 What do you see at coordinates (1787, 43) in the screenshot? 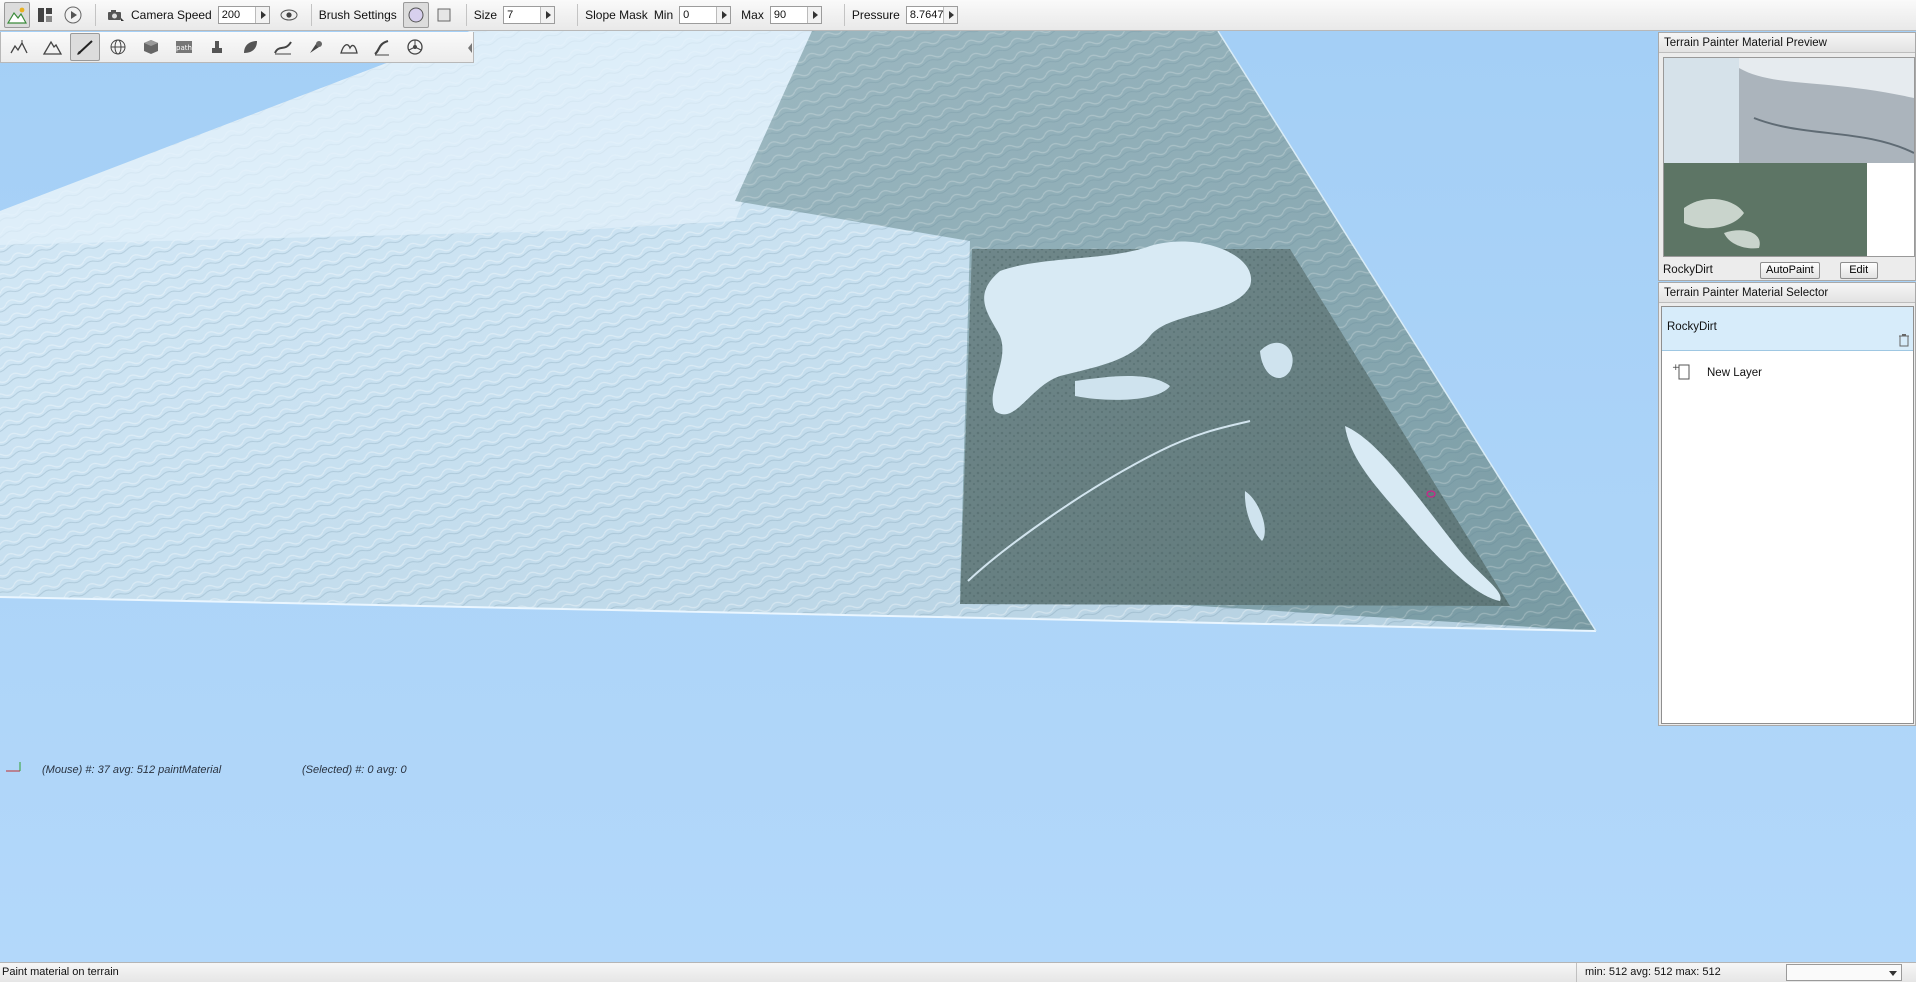
I see `material-preview-title: Terrain Painter Material Preview` at bounding box center [1787, 43].